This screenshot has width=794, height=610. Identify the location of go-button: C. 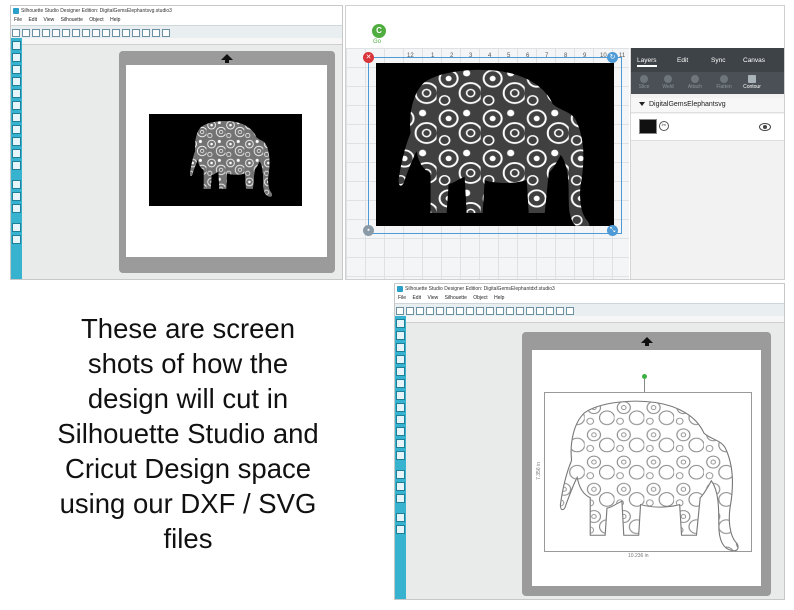
(379, 31).